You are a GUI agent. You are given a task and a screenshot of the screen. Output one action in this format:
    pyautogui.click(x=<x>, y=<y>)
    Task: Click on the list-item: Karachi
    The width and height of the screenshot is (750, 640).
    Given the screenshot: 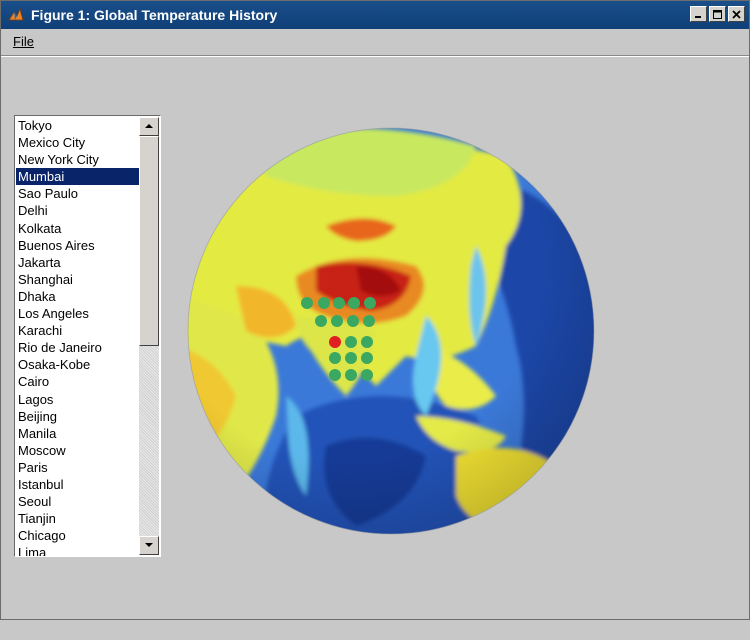 What is the action you would take?
    pyautogui.click(x=77, y=330)
    